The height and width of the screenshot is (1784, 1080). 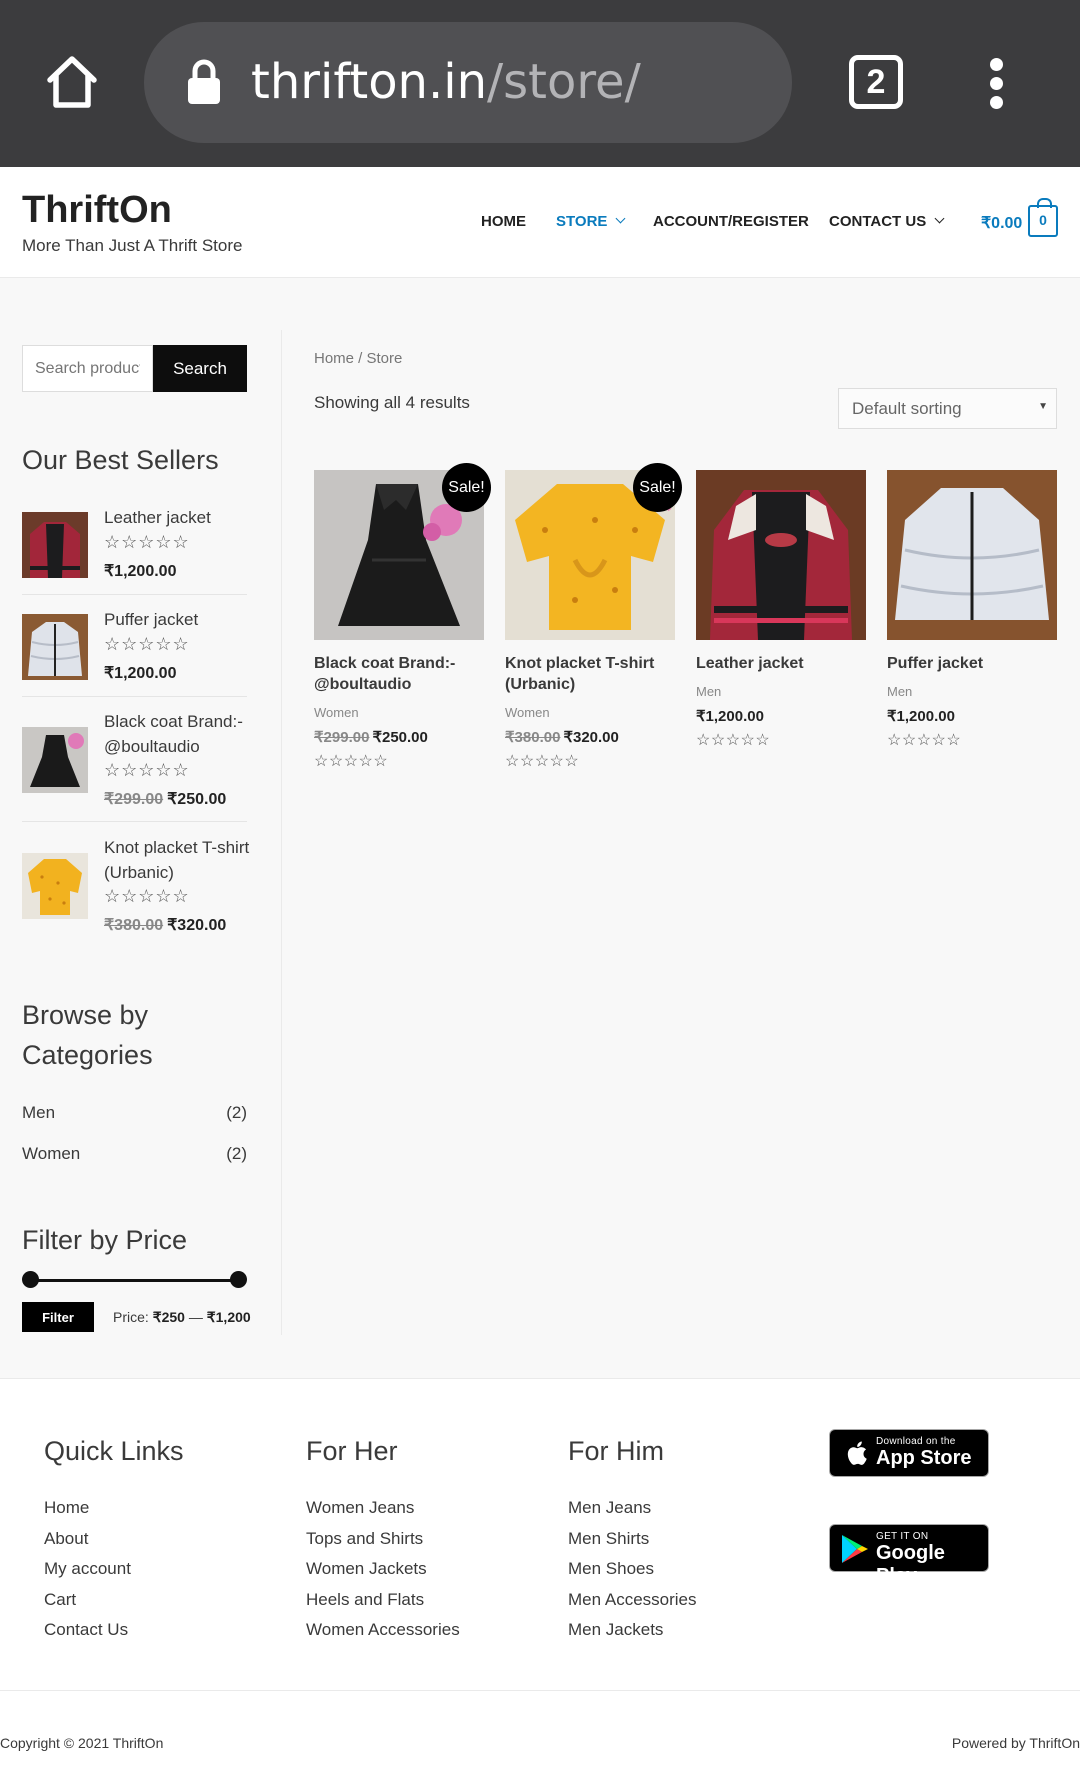 What do you see at coordinates (1043, 406) in the screenshot?
I see `dropdown-arrow-icon: ▼` at bounding box center [1043, 406].